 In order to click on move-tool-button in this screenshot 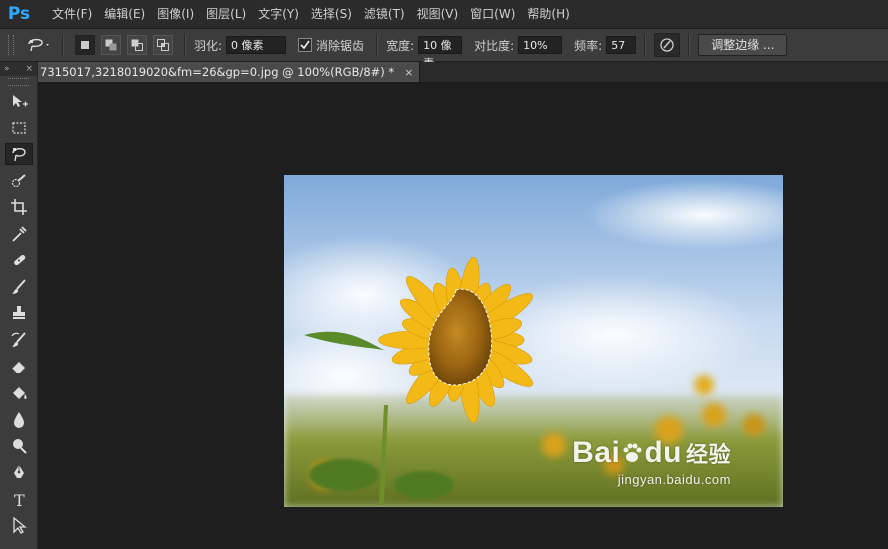, I will do `click(18, 101)`.